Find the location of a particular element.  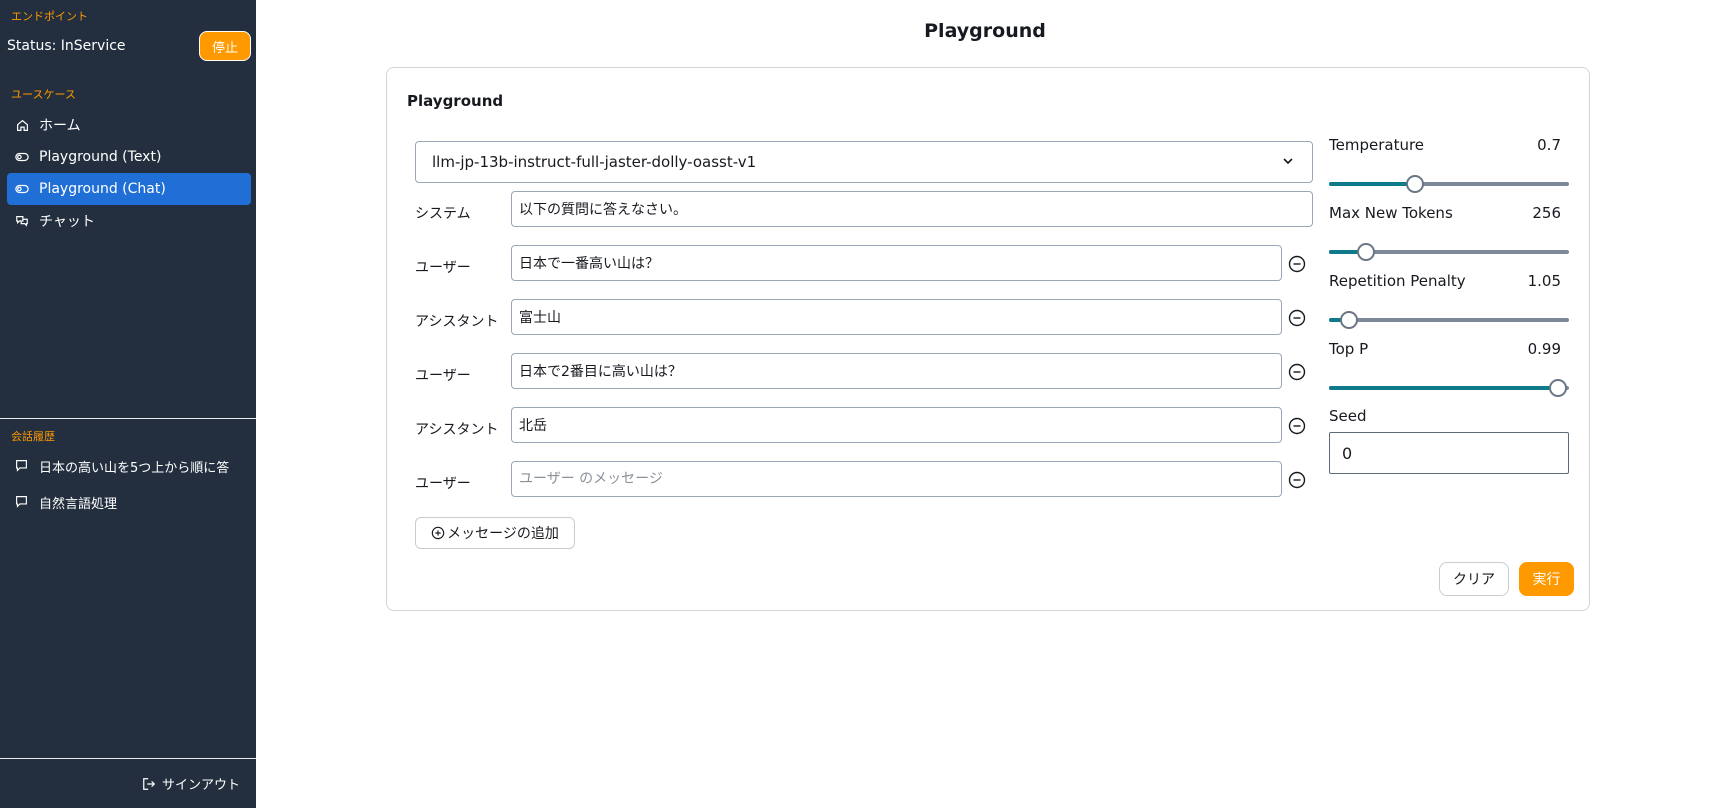

home-icon is located at coordinates (22, 125).